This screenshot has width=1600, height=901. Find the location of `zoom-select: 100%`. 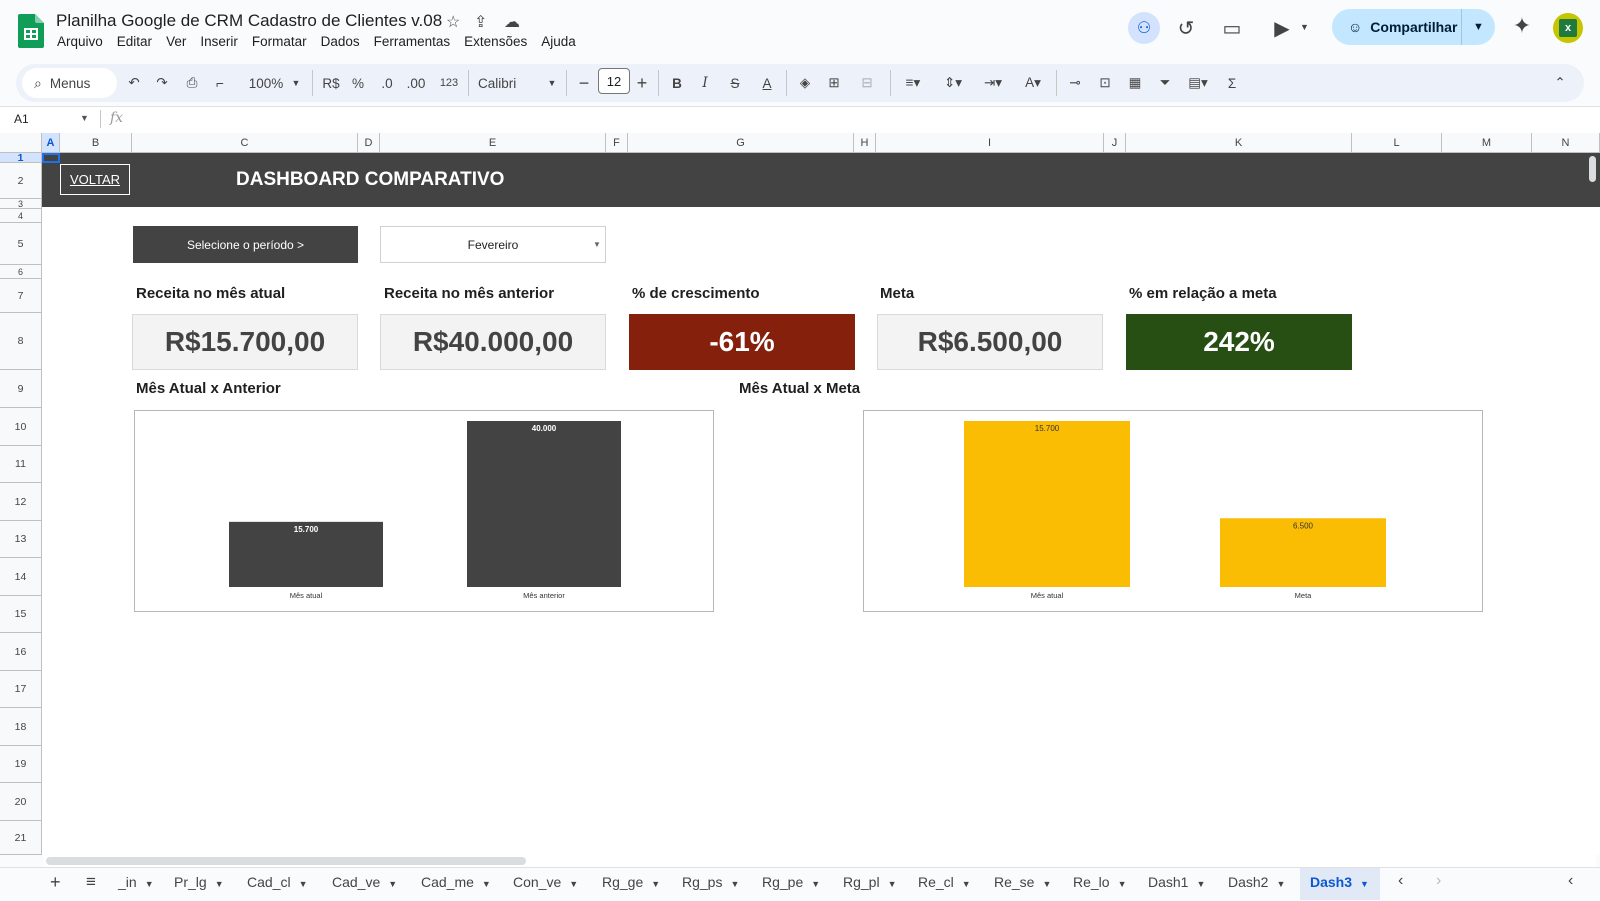

zoom-select: 100% is located at coordinates (266, 83).